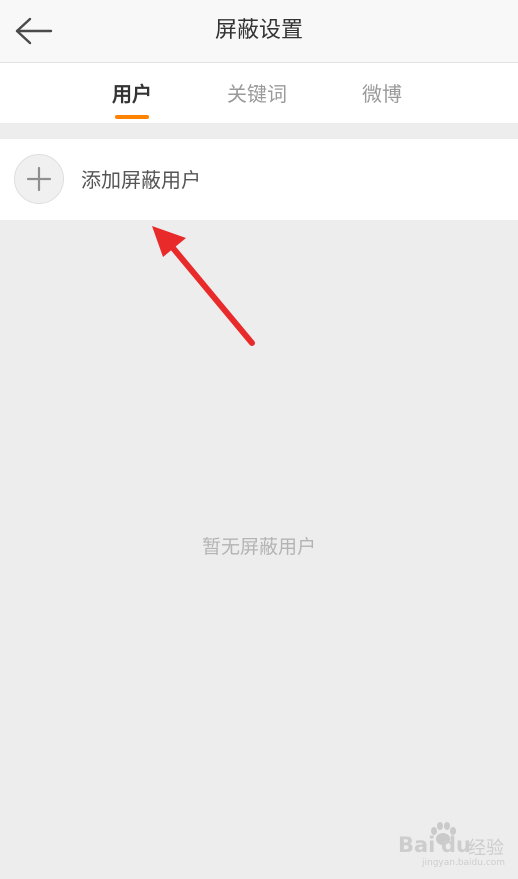 This screenshot has width=518, height=879. I want to click on watermark-brand: Bai, so click(417, 845).